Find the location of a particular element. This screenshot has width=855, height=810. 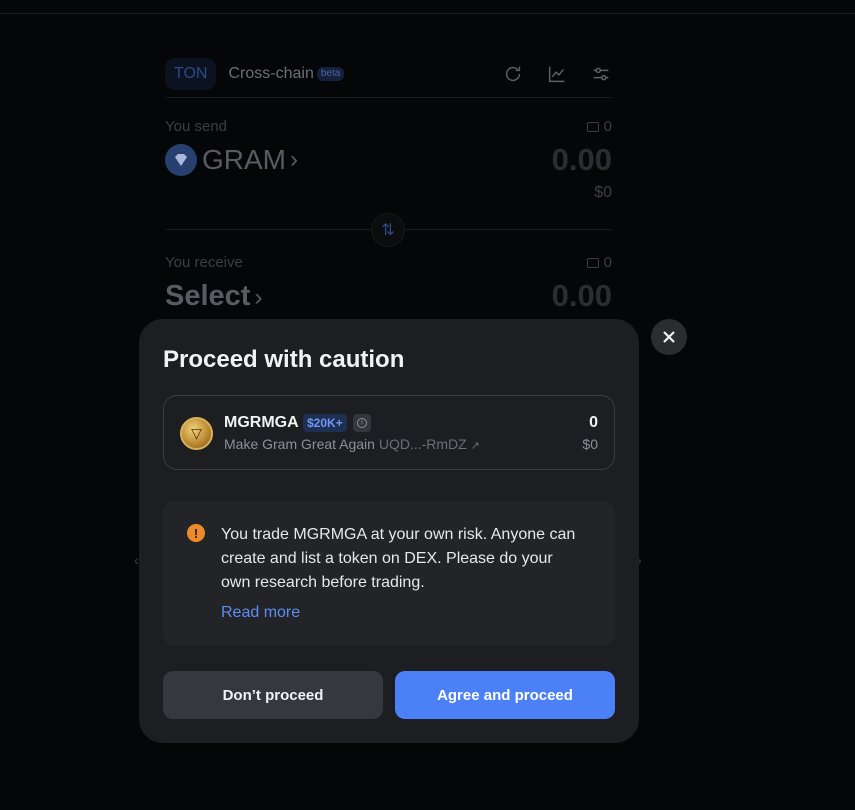

token-full-name: Make Gram Great Again UQD...-RmDZ ↗ is located at coordinates (352, 444).